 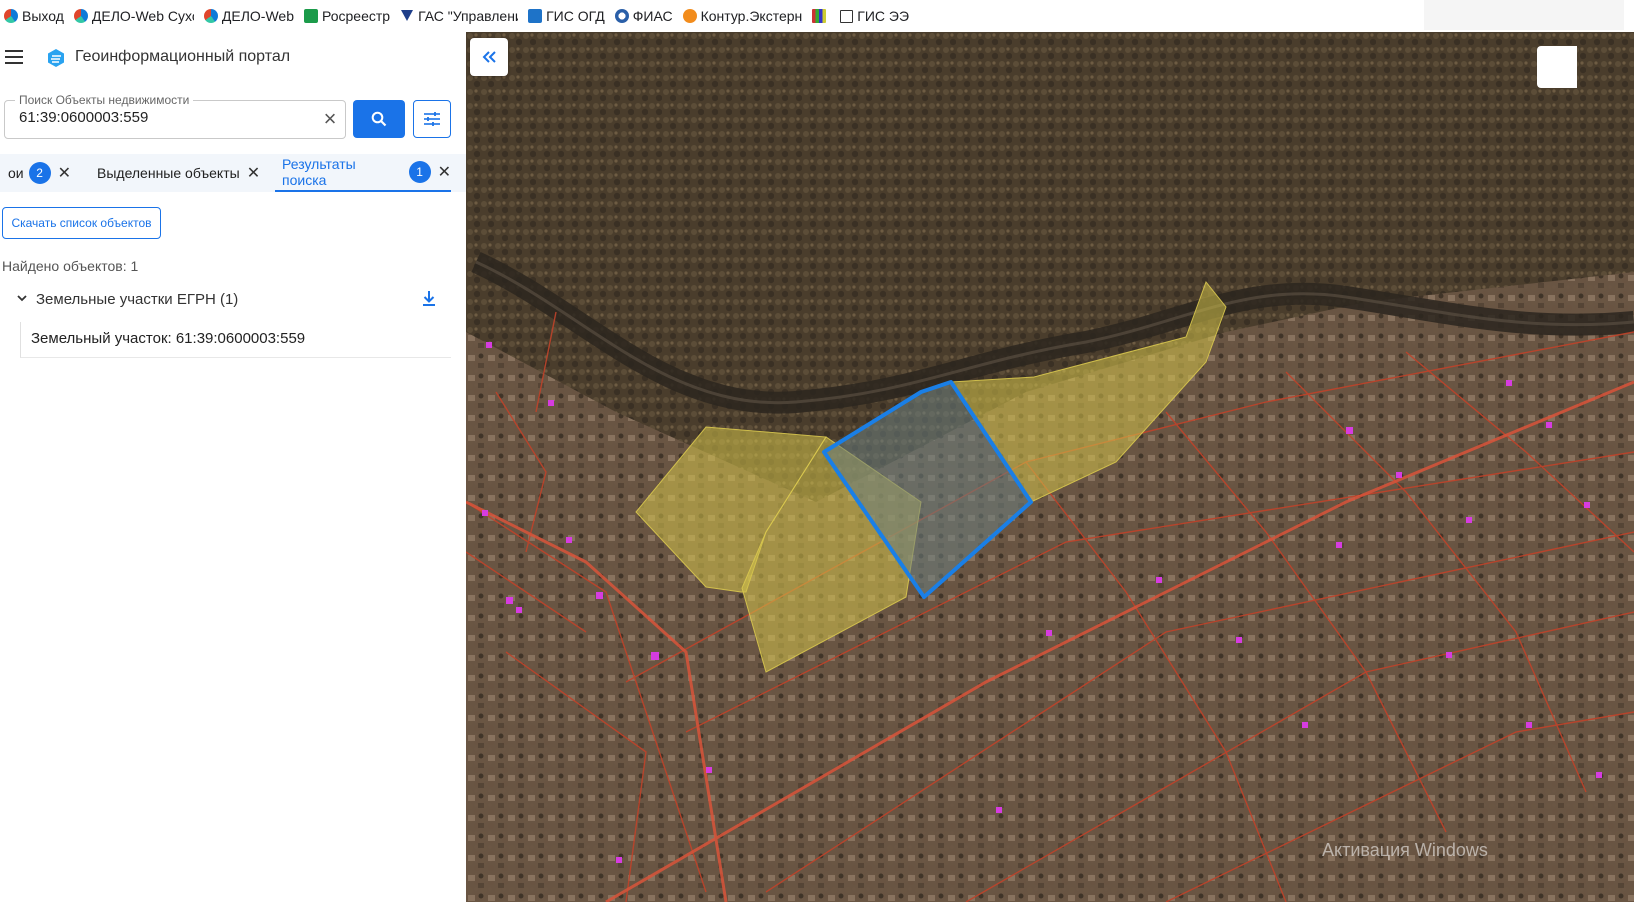 I want to click on map-control-button, so click(x=1557, y=67).